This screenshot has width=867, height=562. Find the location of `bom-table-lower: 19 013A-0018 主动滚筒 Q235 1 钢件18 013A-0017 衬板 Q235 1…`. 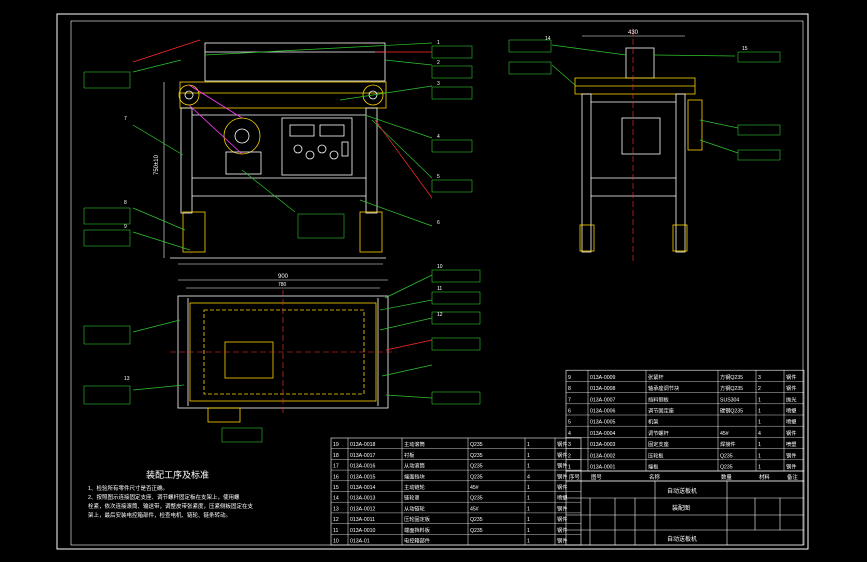

bom-table-lower: 19 013A-0018 主动滚筒 Q235 1 钢件18 013A-0017 衬板 Q235 1… is located at coordinates (456, 491).